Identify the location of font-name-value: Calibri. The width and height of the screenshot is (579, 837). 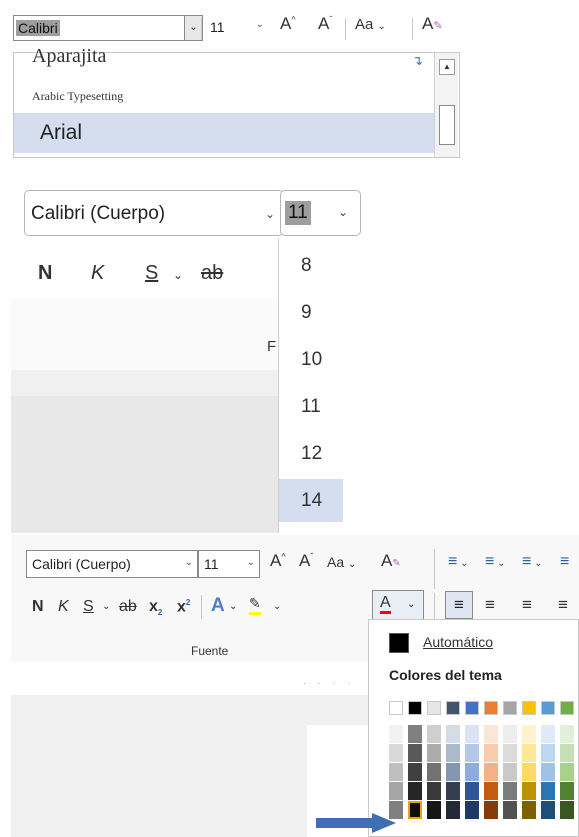
(38, 28).